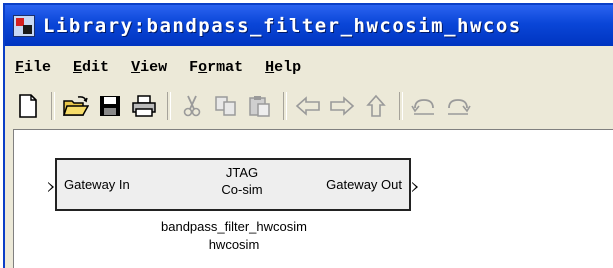 The height and width of the screenshot is (268, 613). What do you see at coordinates (283, 67) in the screenshot?
I see `menu-help: Help` at bounding box center [283, 67].